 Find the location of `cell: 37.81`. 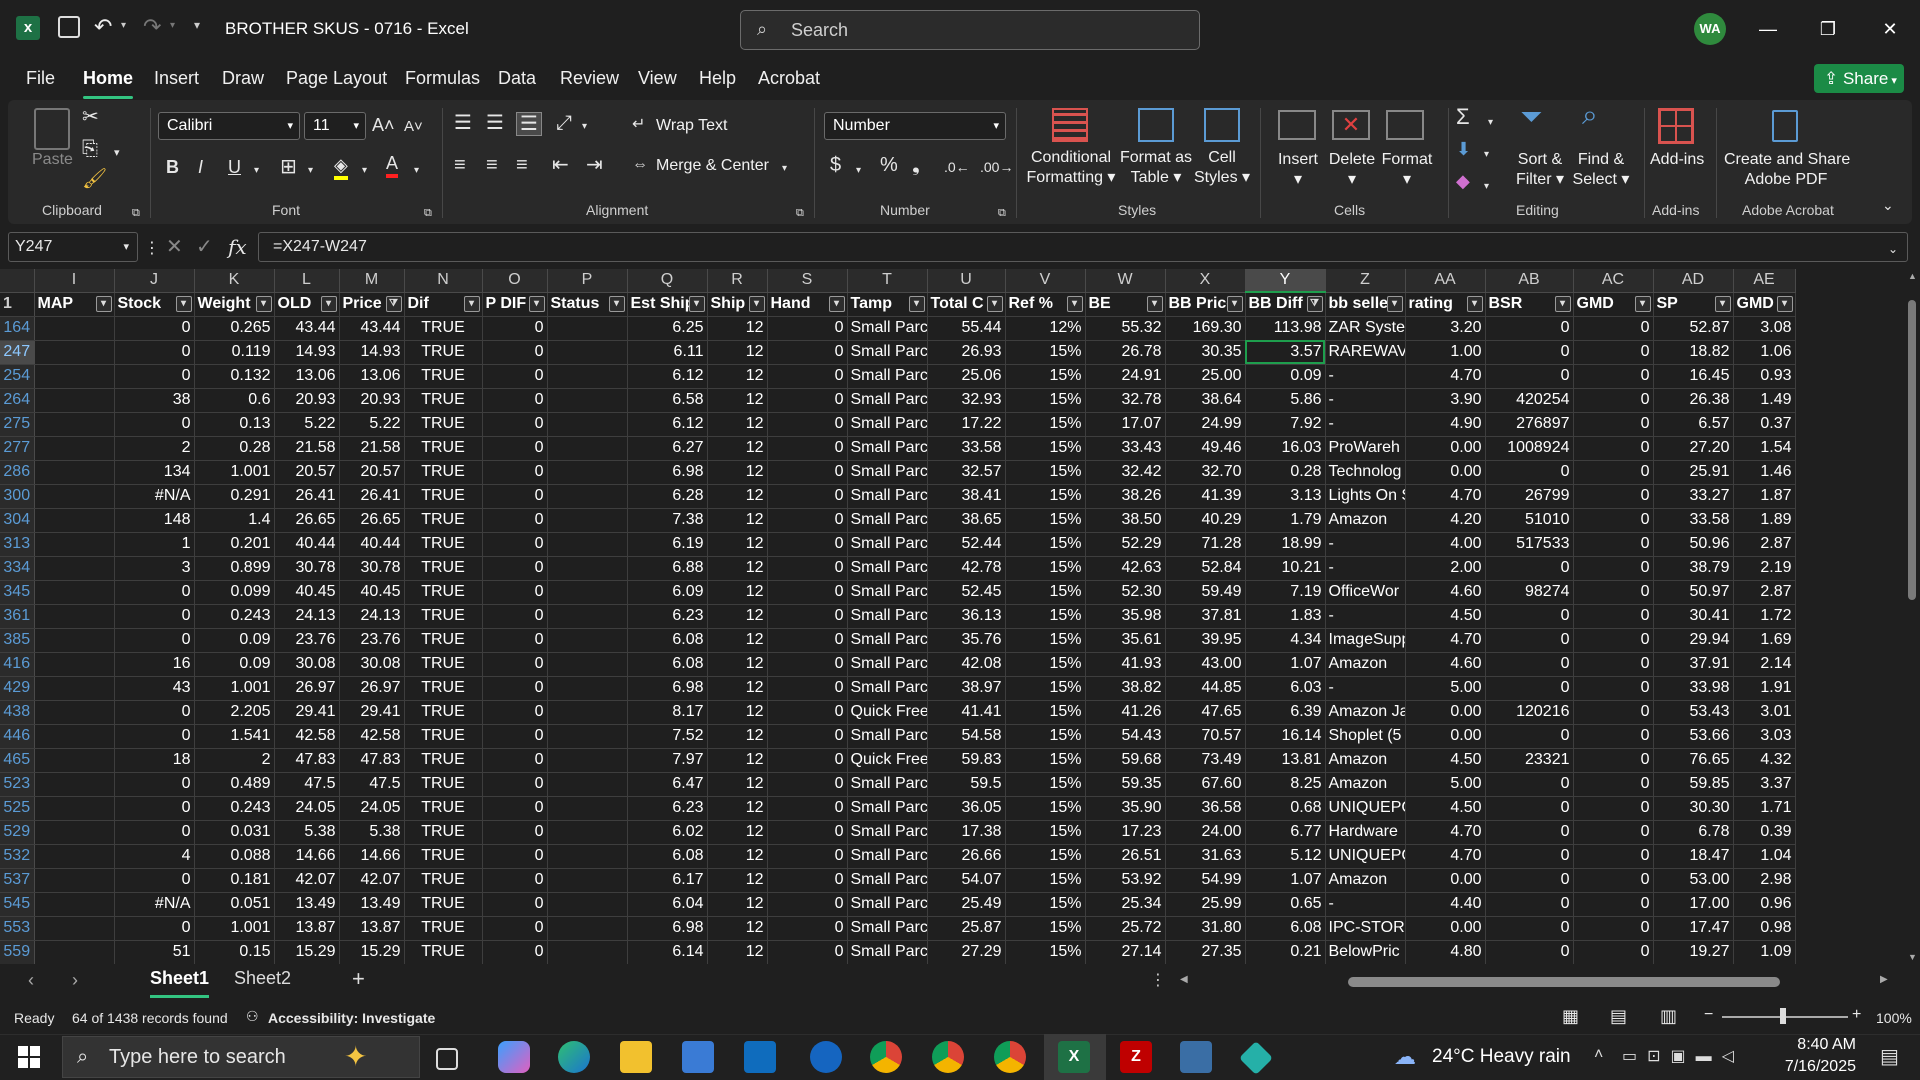

cell: 37.81 is located at coordinates (1205, 616).